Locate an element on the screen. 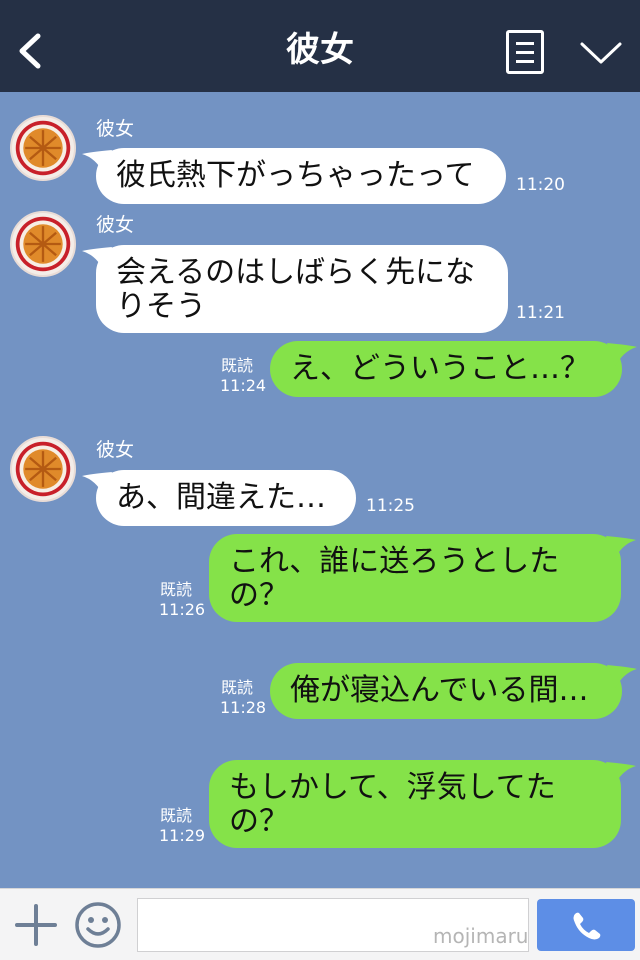 The width and height of the screenshot is (640, 960). call-button is located at coordinates (586, 925).